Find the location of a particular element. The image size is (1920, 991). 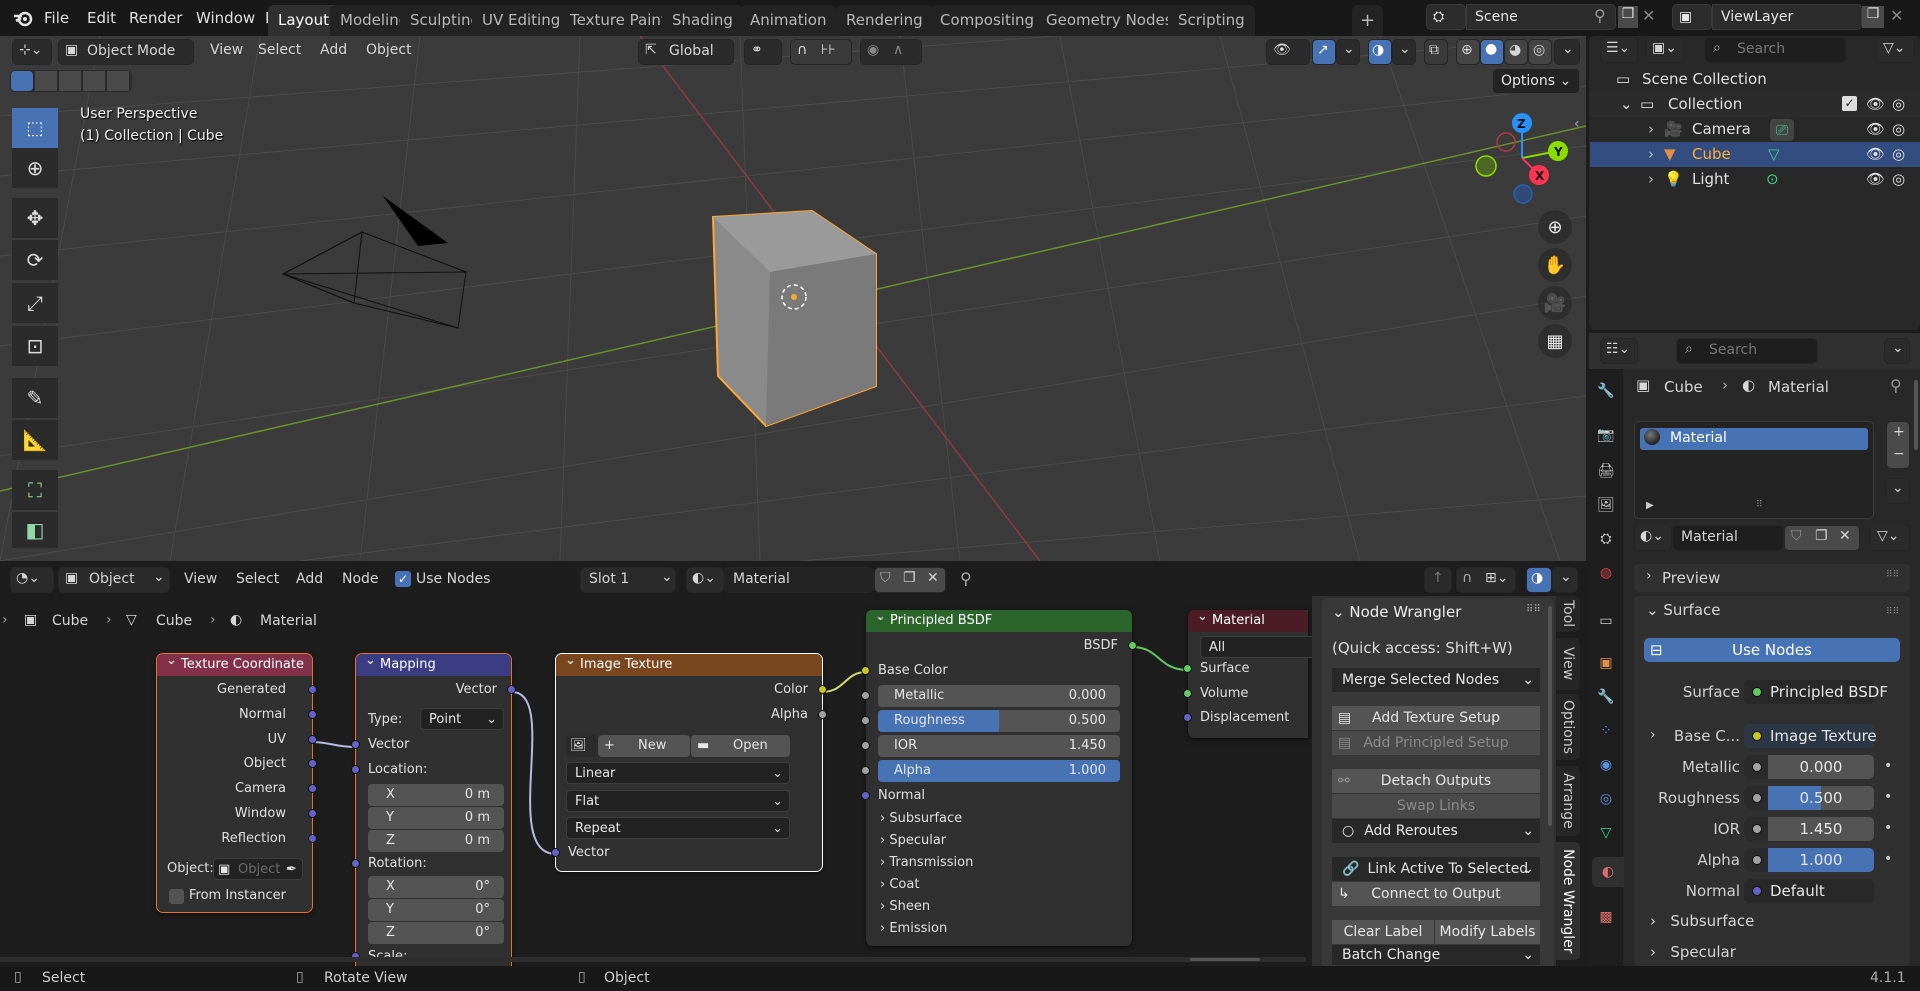

remove-slot-icon: − is located at coordinates (1899, 454).